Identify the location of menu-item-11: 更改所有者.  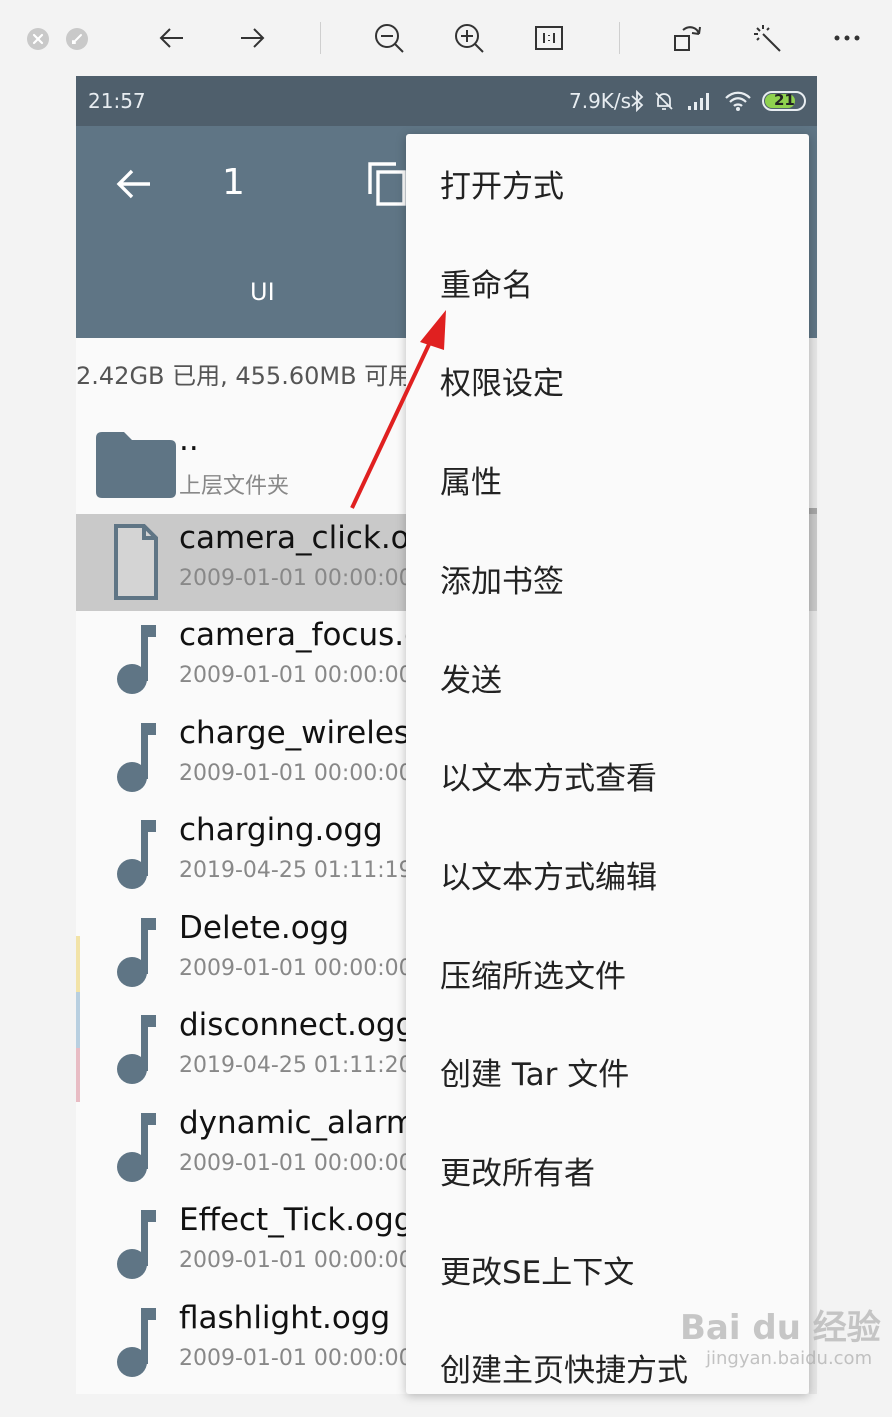
(607, 1170).